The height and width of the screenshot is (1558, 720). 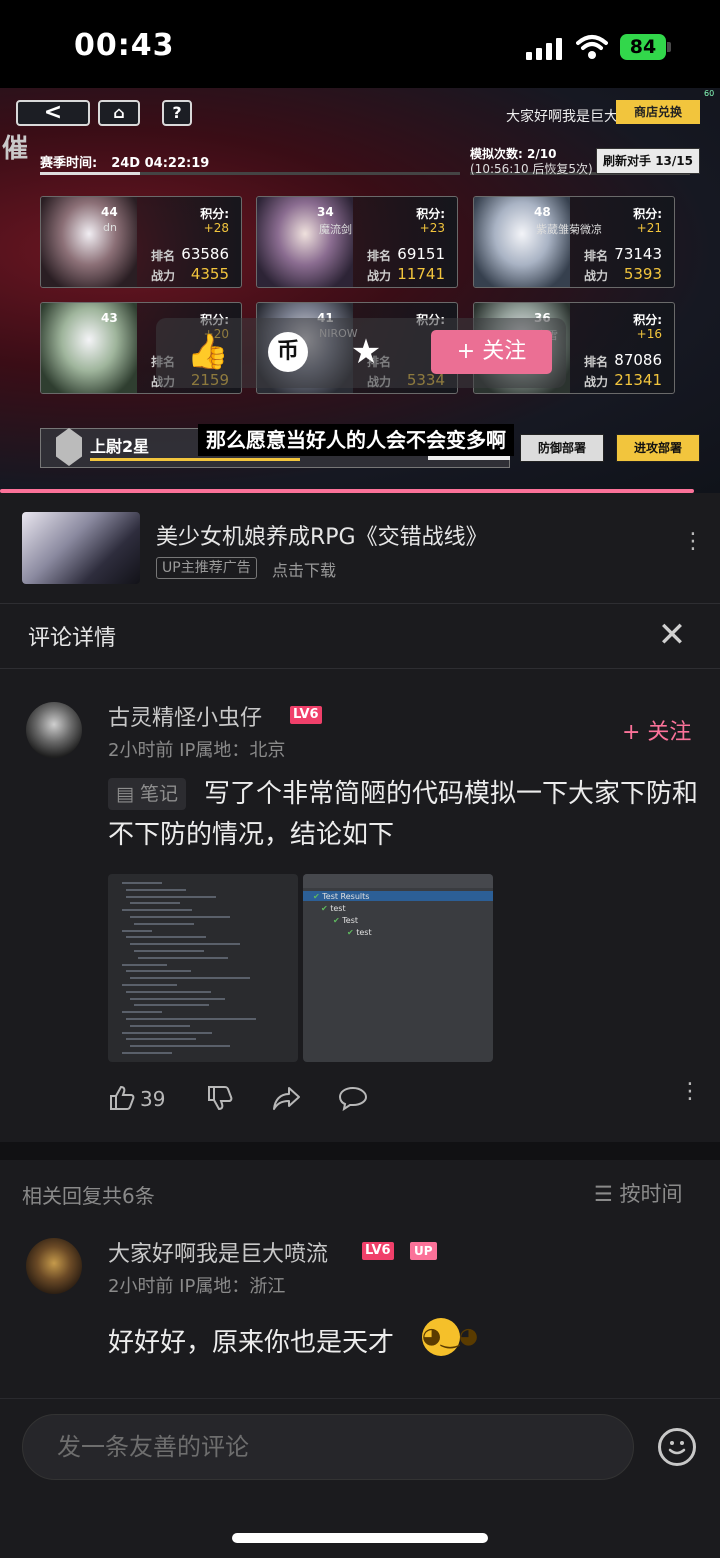 I want to click on opponent-card: 44 dn 积分: +28 排名 63586 战力 4355, so click(x=141, y=242).